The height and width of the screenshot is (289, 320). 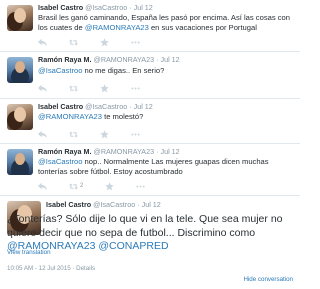 What do you see at coordinates (82, 186) in the screenshot?
I see `retweet-count: 2` at bounding box center [82, 186].